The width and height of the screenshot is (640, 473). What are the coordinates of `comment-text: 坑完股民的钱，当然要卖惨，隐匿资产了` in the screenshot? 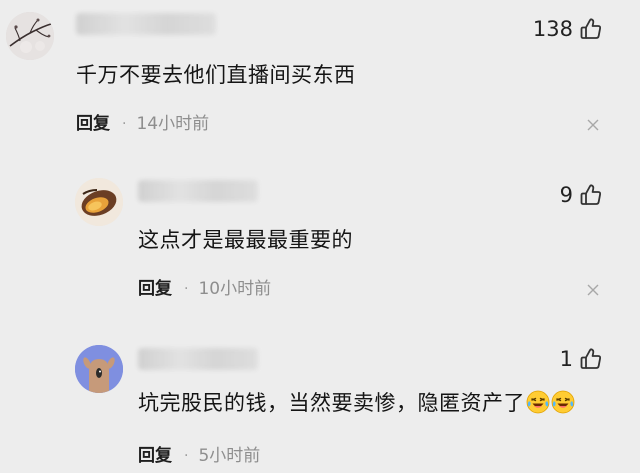 It's located at (356, 403).